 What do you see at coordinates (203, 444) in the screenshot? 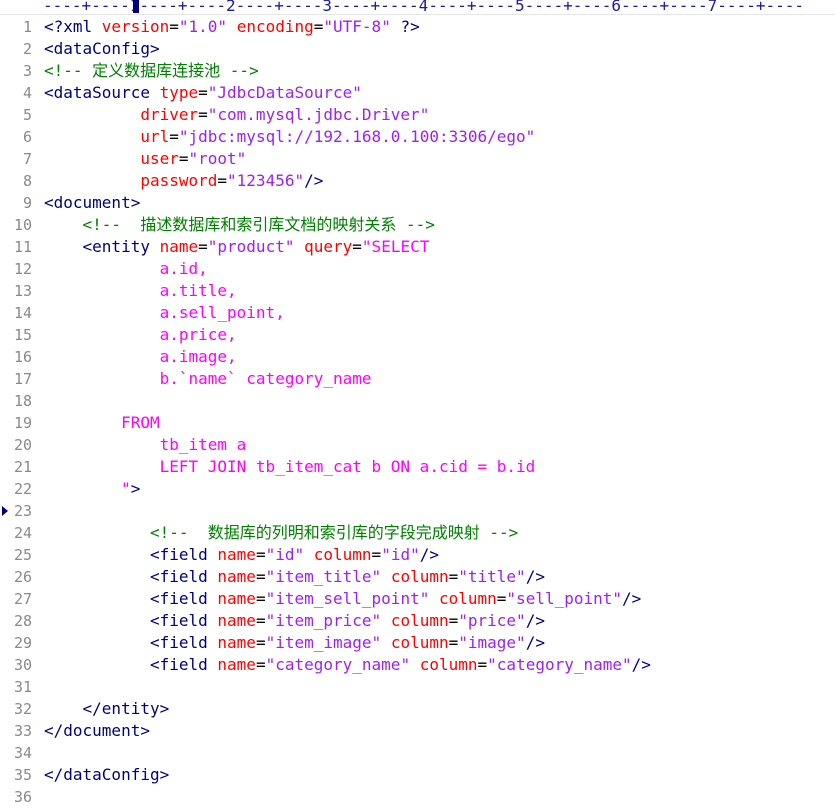
I see `code-token: tb_item a` at bounding box center [203, 444].